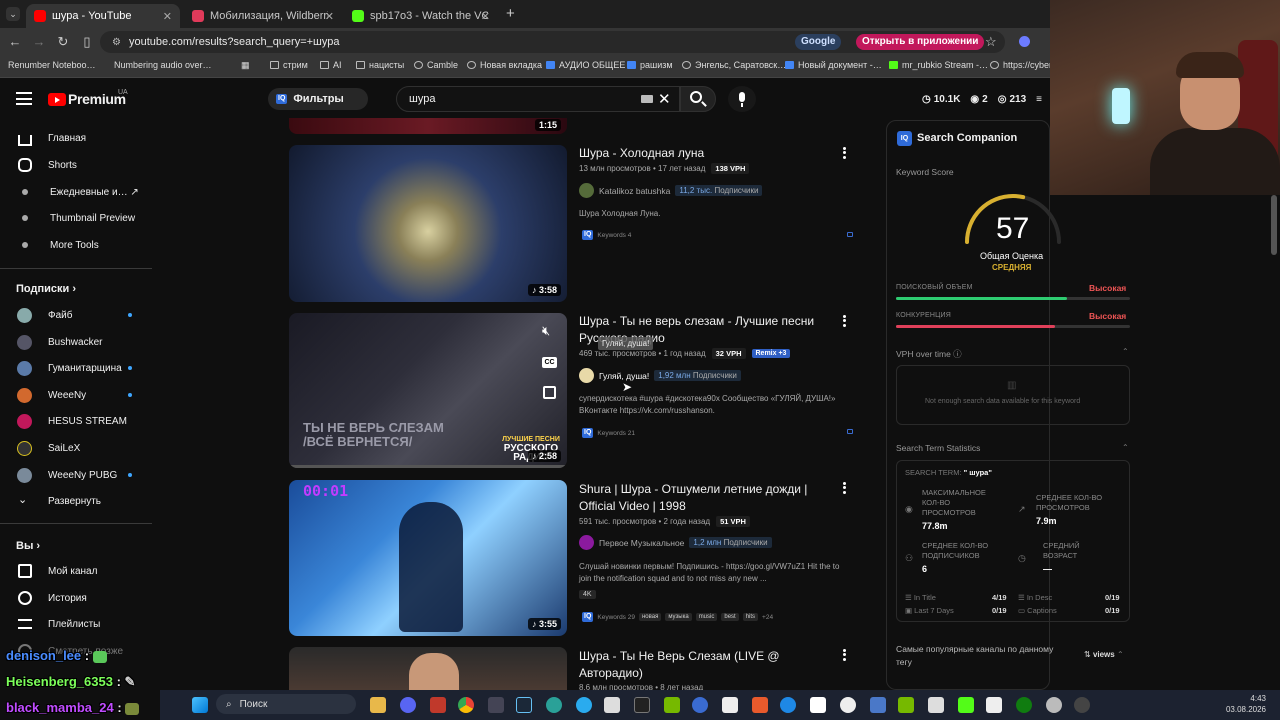  Describe the element at coordinates (848, 705) in the screenshot. I see `chatgpt-icon` at that location.